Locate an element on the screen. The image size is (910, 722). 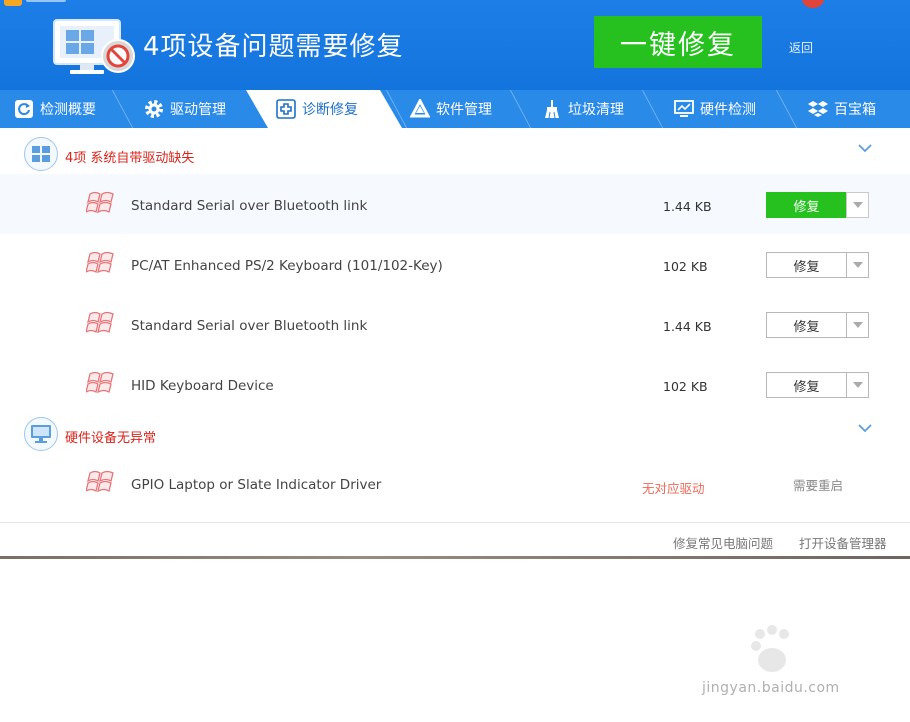
tab-driver-management: 驱动管理 is located at coordinates (185, 109).